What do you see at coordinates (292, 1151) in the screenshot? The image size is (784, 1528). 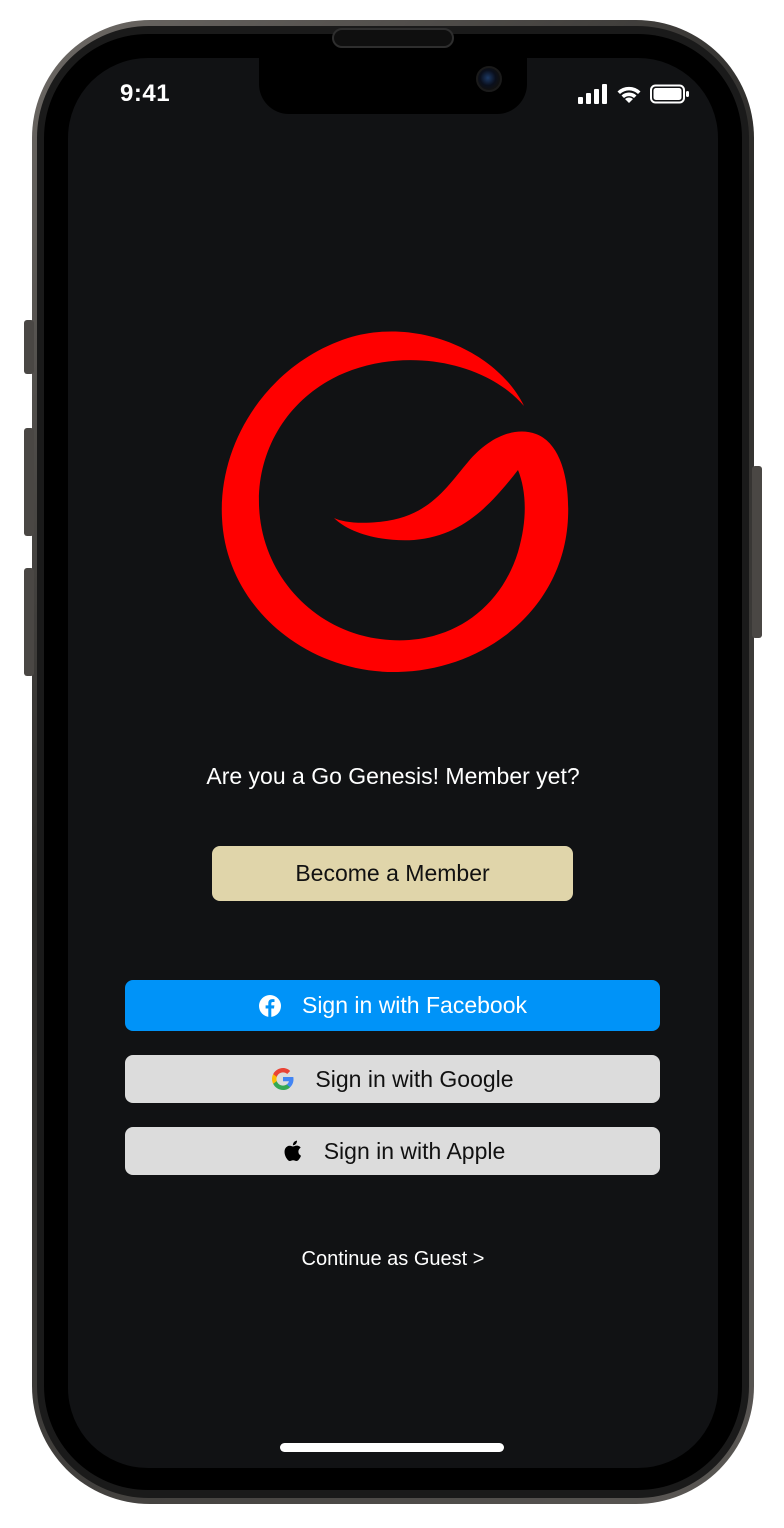 I see `apple-icon` at bounding box center [292, 1151].